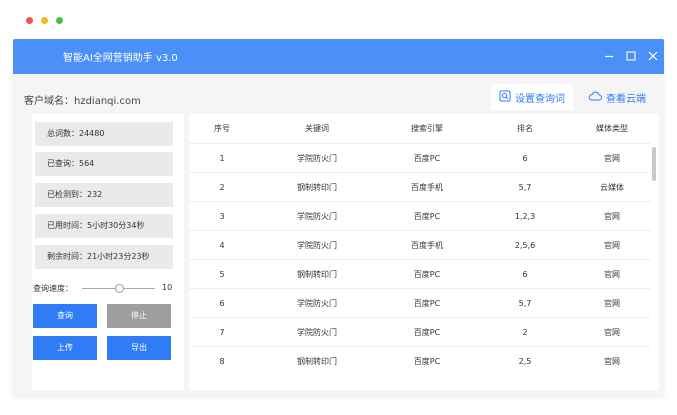 Image resolution: width=677 pixels, height=415 pixels. I want to click on table-row: 4 学院防火门 百度手机 2,5,6 官网, so click(420, 244).